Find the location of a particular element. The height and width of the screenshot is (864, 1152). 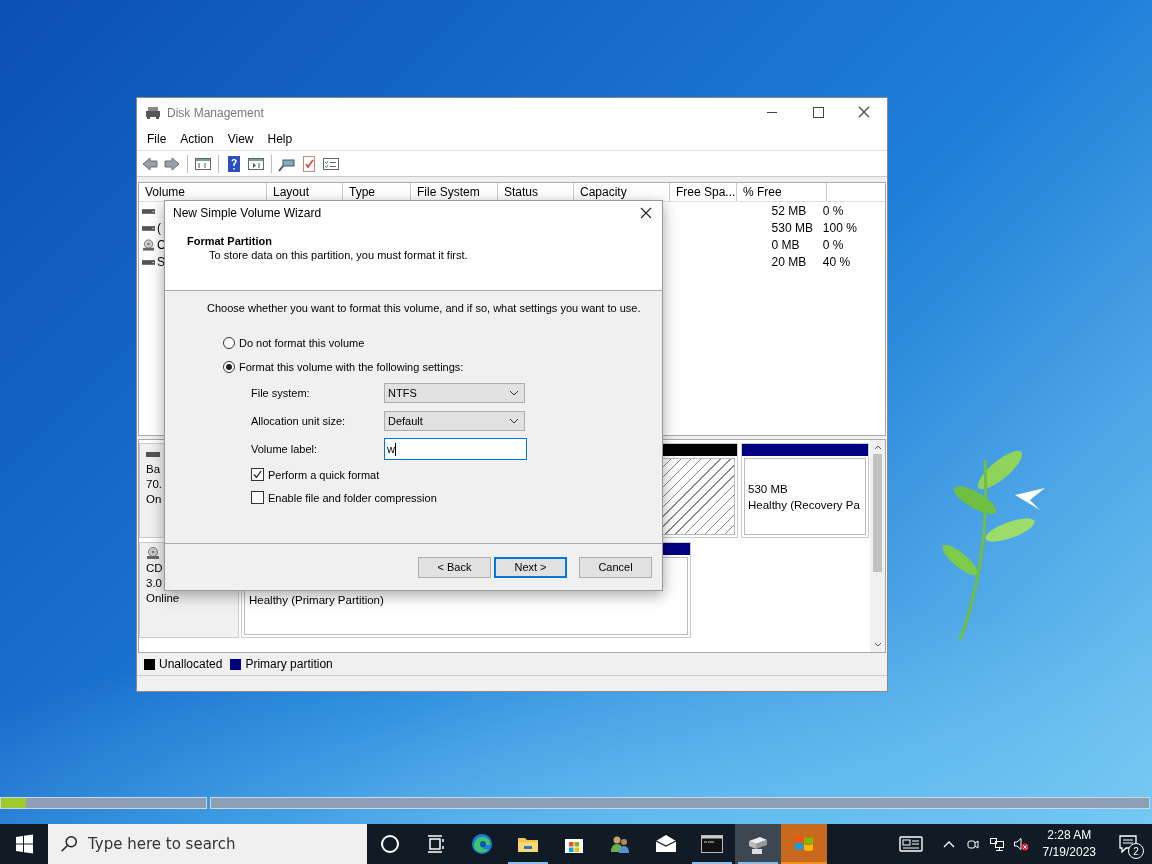

table-cell: ( is located at coordinates (159, 227).